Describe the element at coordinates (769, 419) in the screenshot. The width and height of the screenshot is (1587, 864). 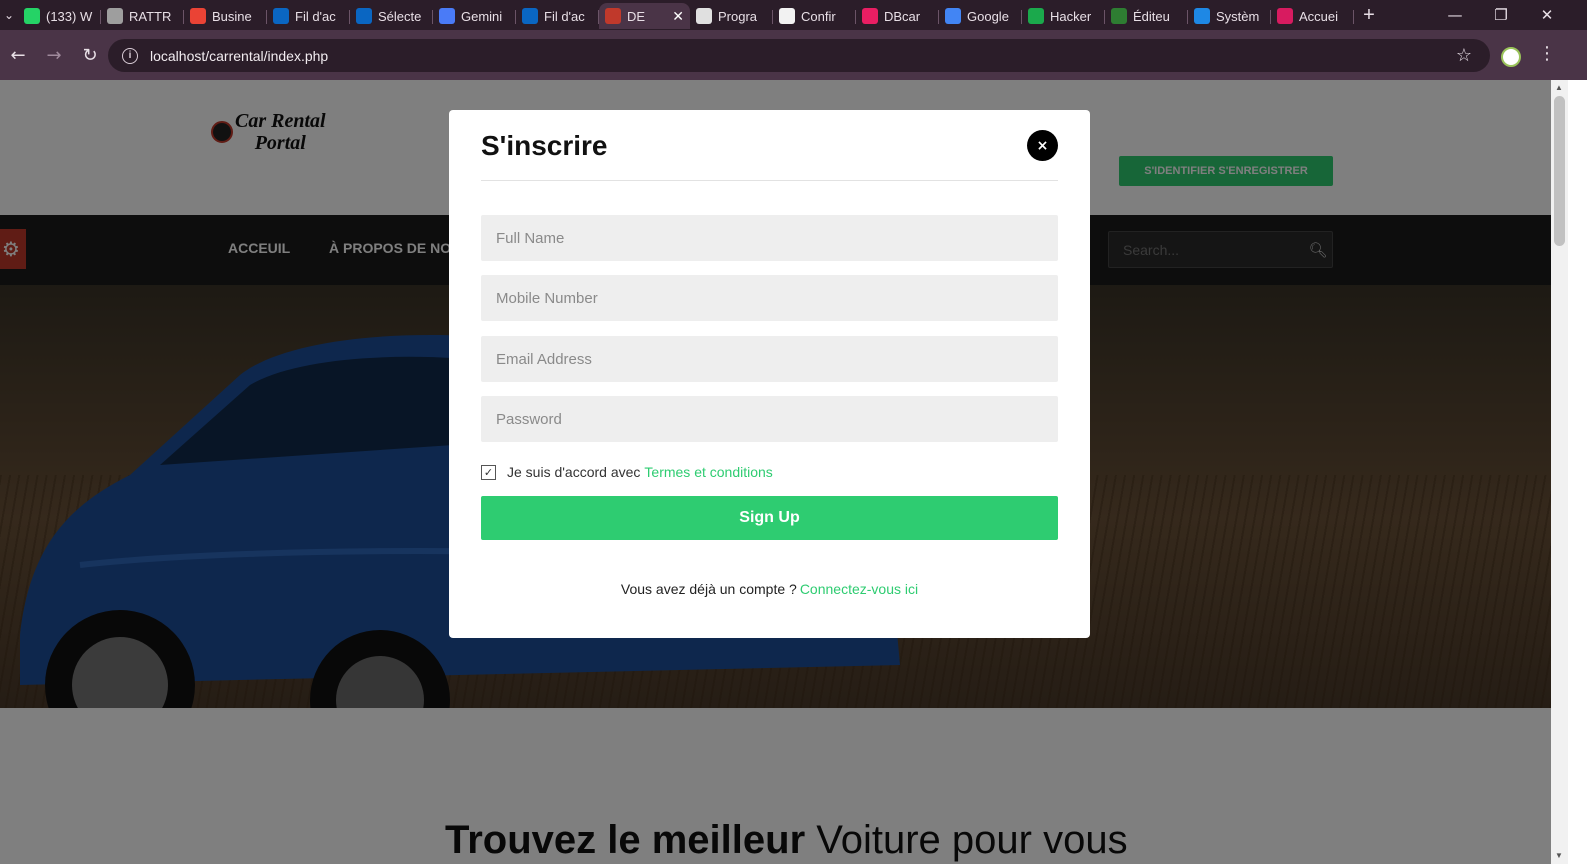
I see `password-input` at that location.